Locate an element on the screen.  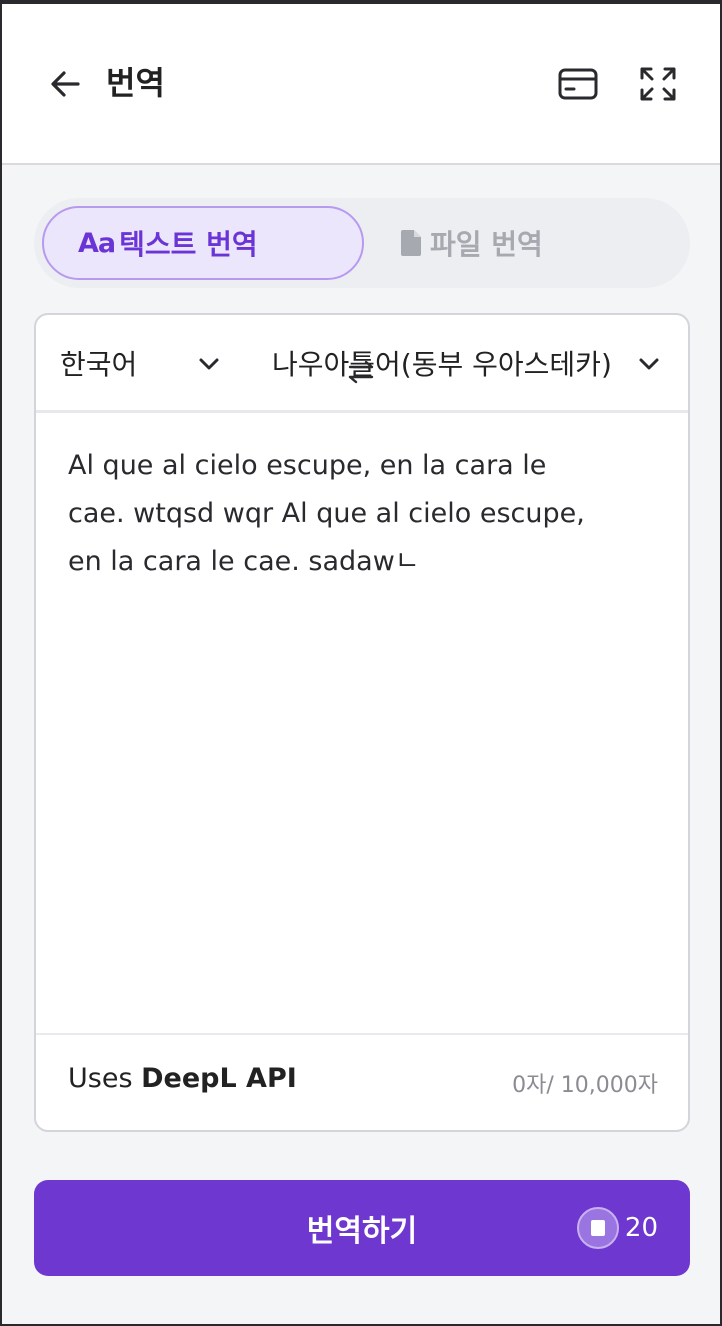
tab-text-translation: Aa 텍스트 번역 is located at coordinates (203, 243).